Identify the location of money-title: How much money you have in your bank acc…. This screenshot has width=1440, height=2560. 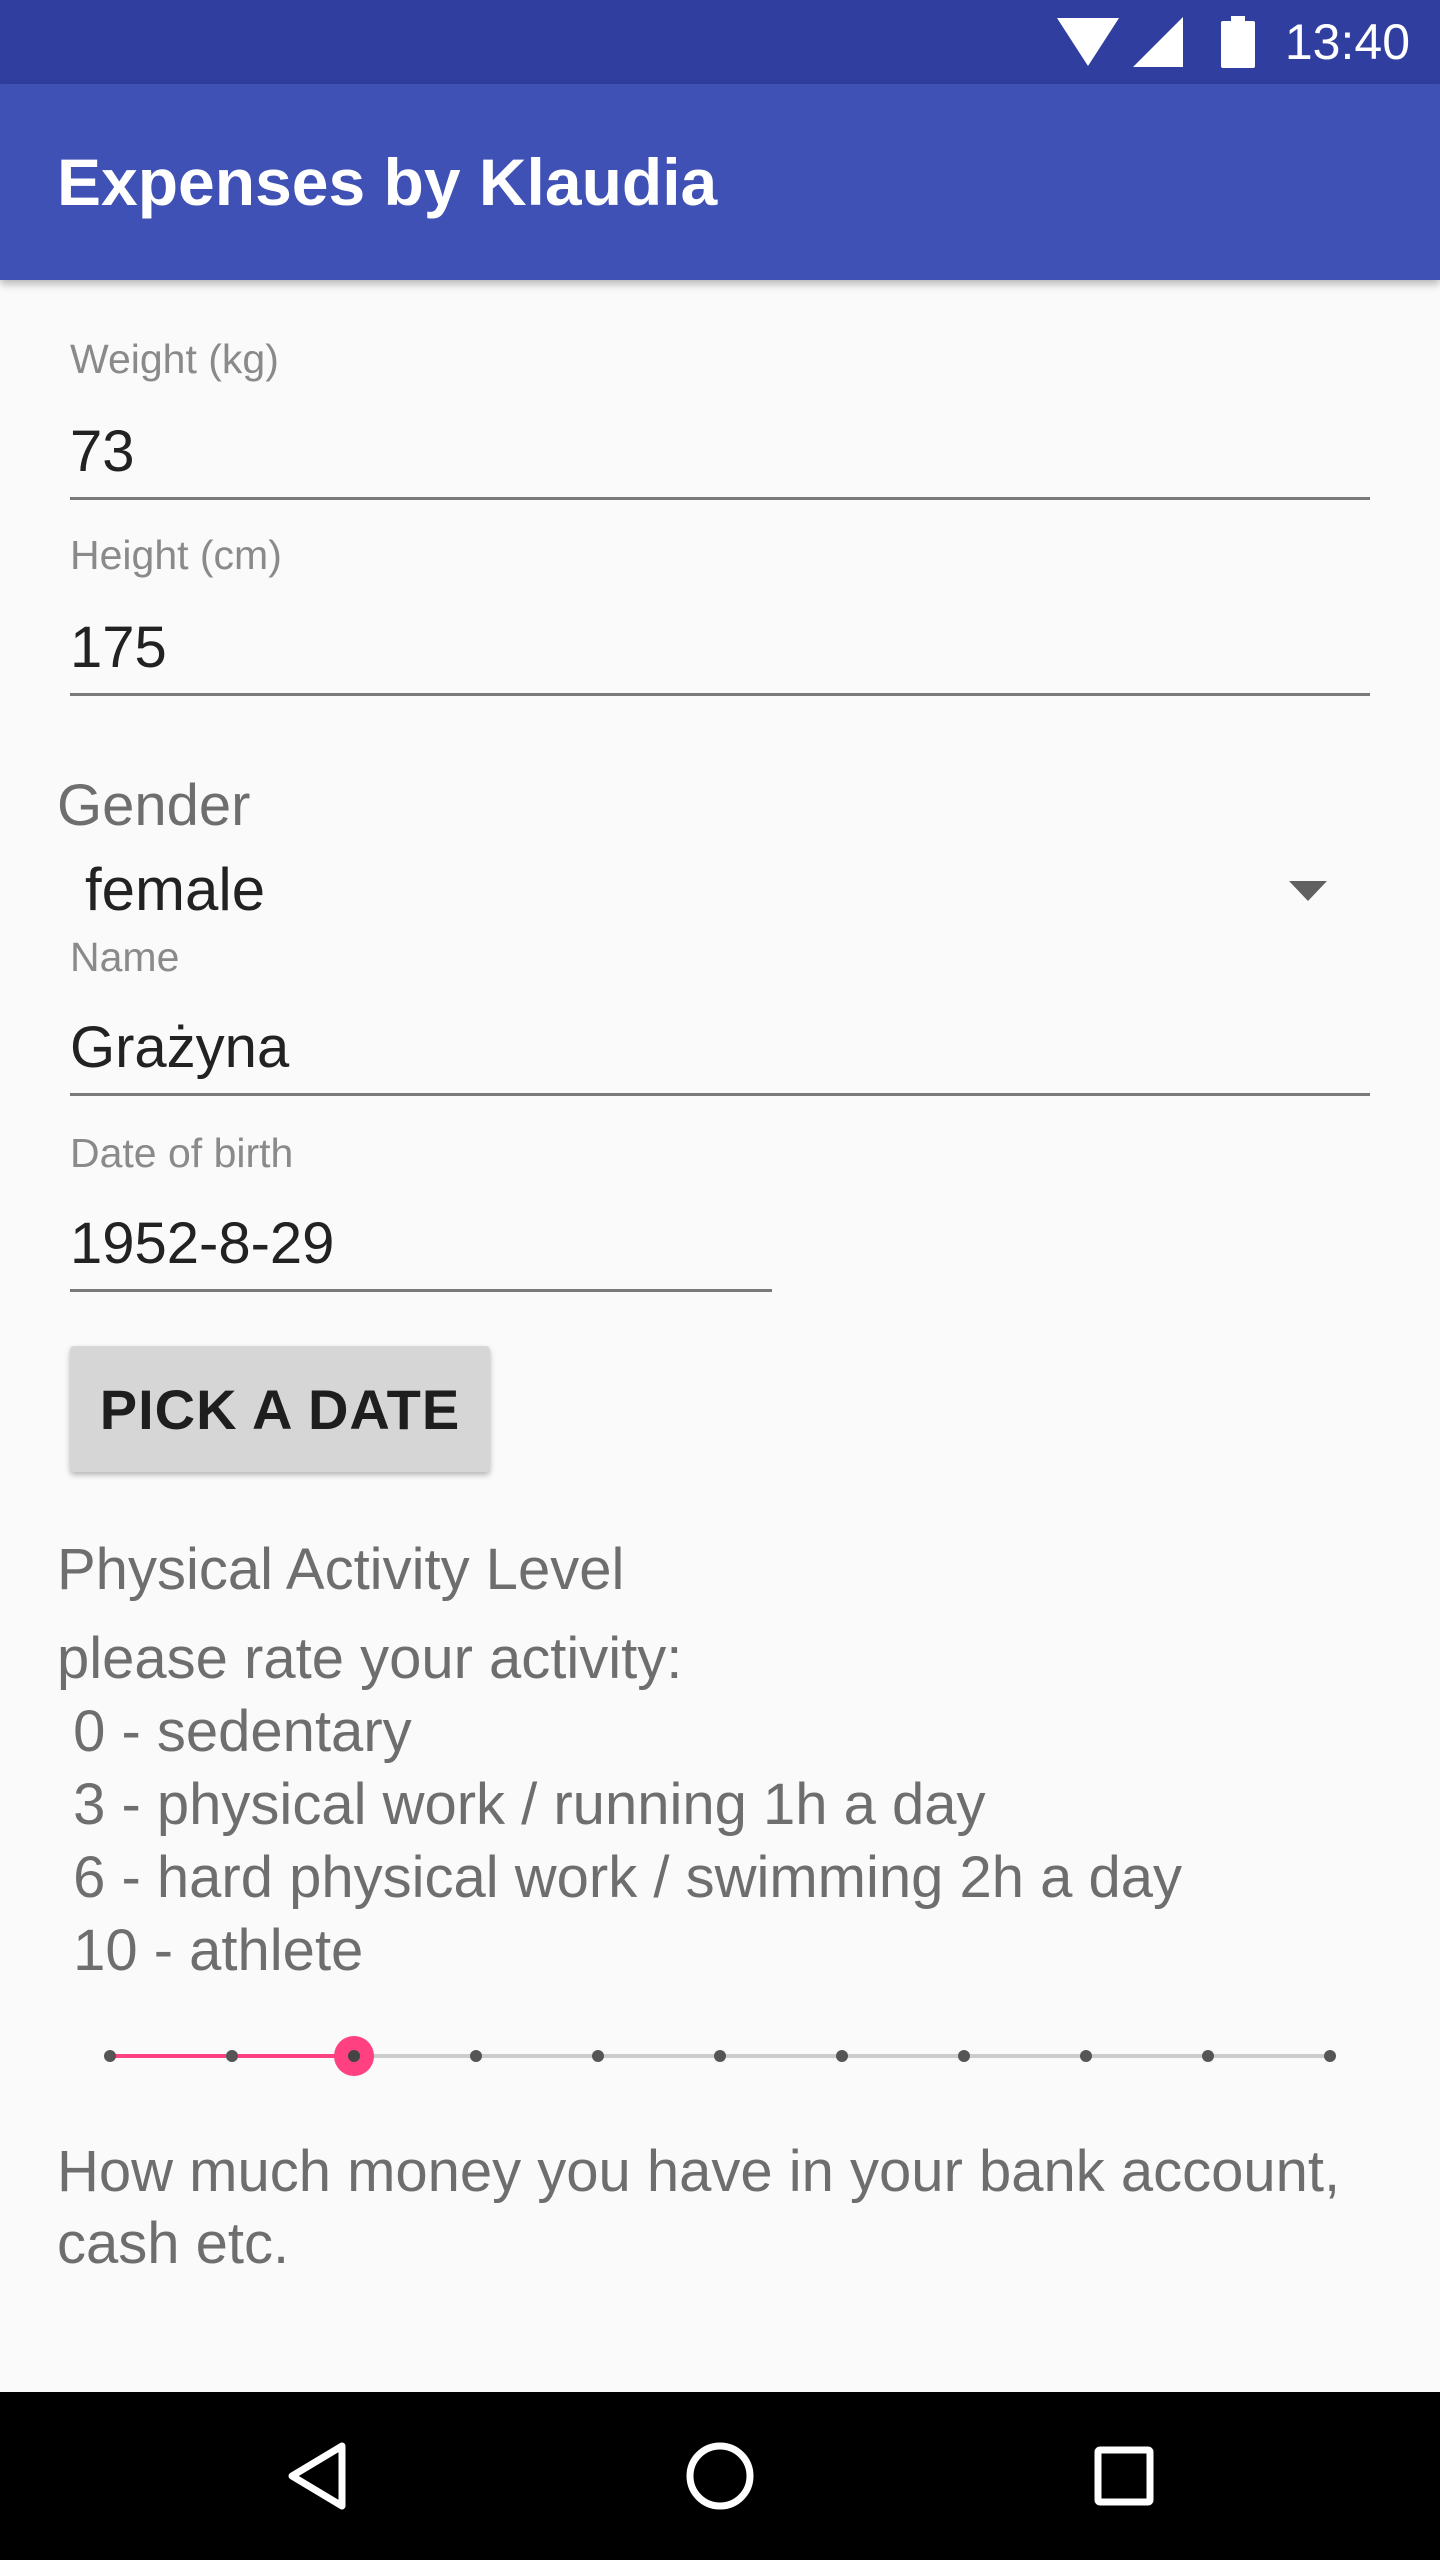
(699, 2207).